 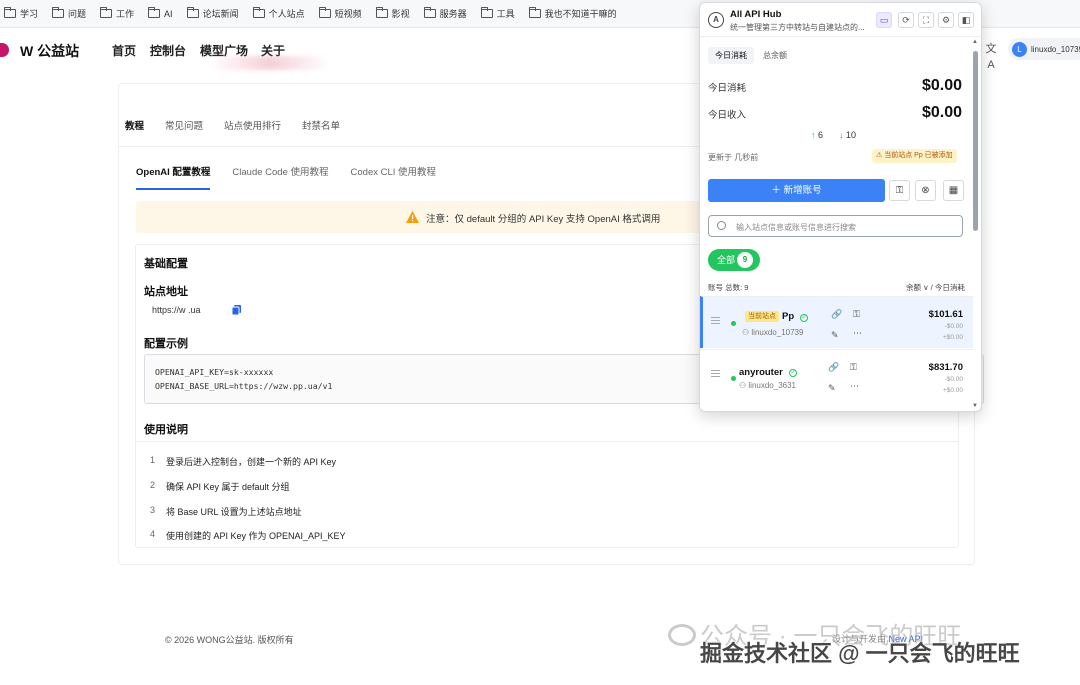 I want to click on tab-ranking: 站点使用排行, so click(x=252, y=125).